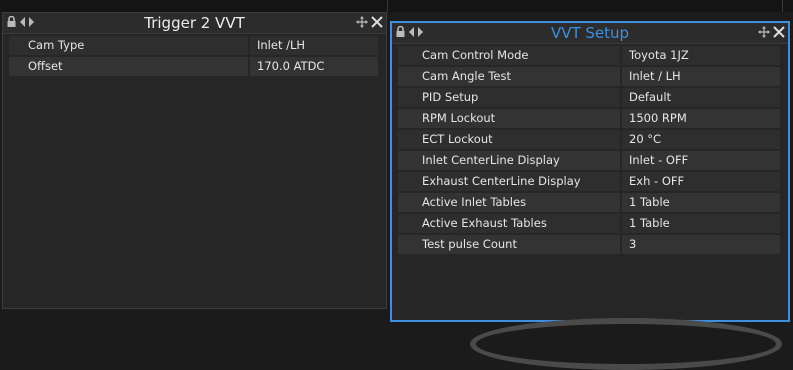 Image resolution: width=793 pixels, height=370 pixels. I want to click on property-label: RPM Lockout, so click(509, 118).